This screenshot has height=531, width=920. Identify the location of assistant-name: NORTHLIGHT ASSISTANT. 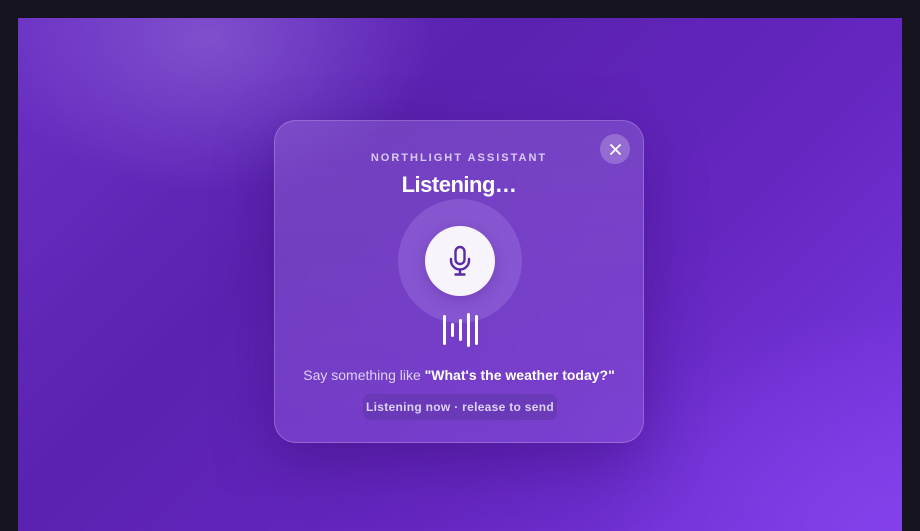
(459, 158).